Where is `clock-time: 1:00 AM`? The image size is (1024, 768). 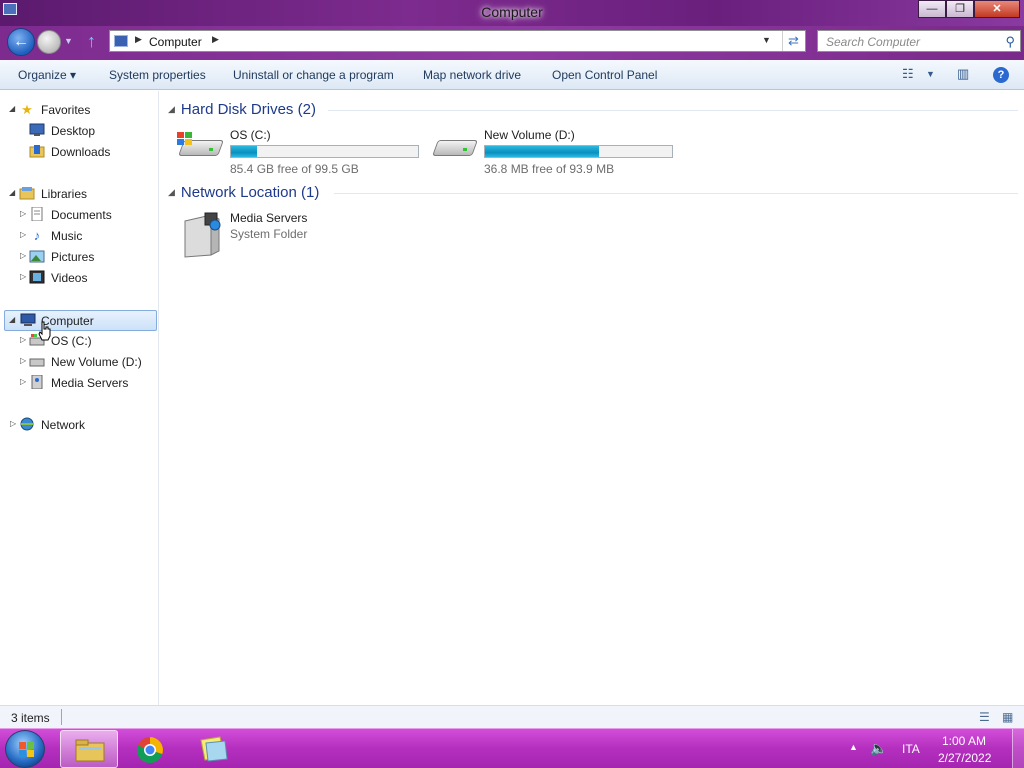
clock-time: 1:00 AM is located at coordinates (964, 741).